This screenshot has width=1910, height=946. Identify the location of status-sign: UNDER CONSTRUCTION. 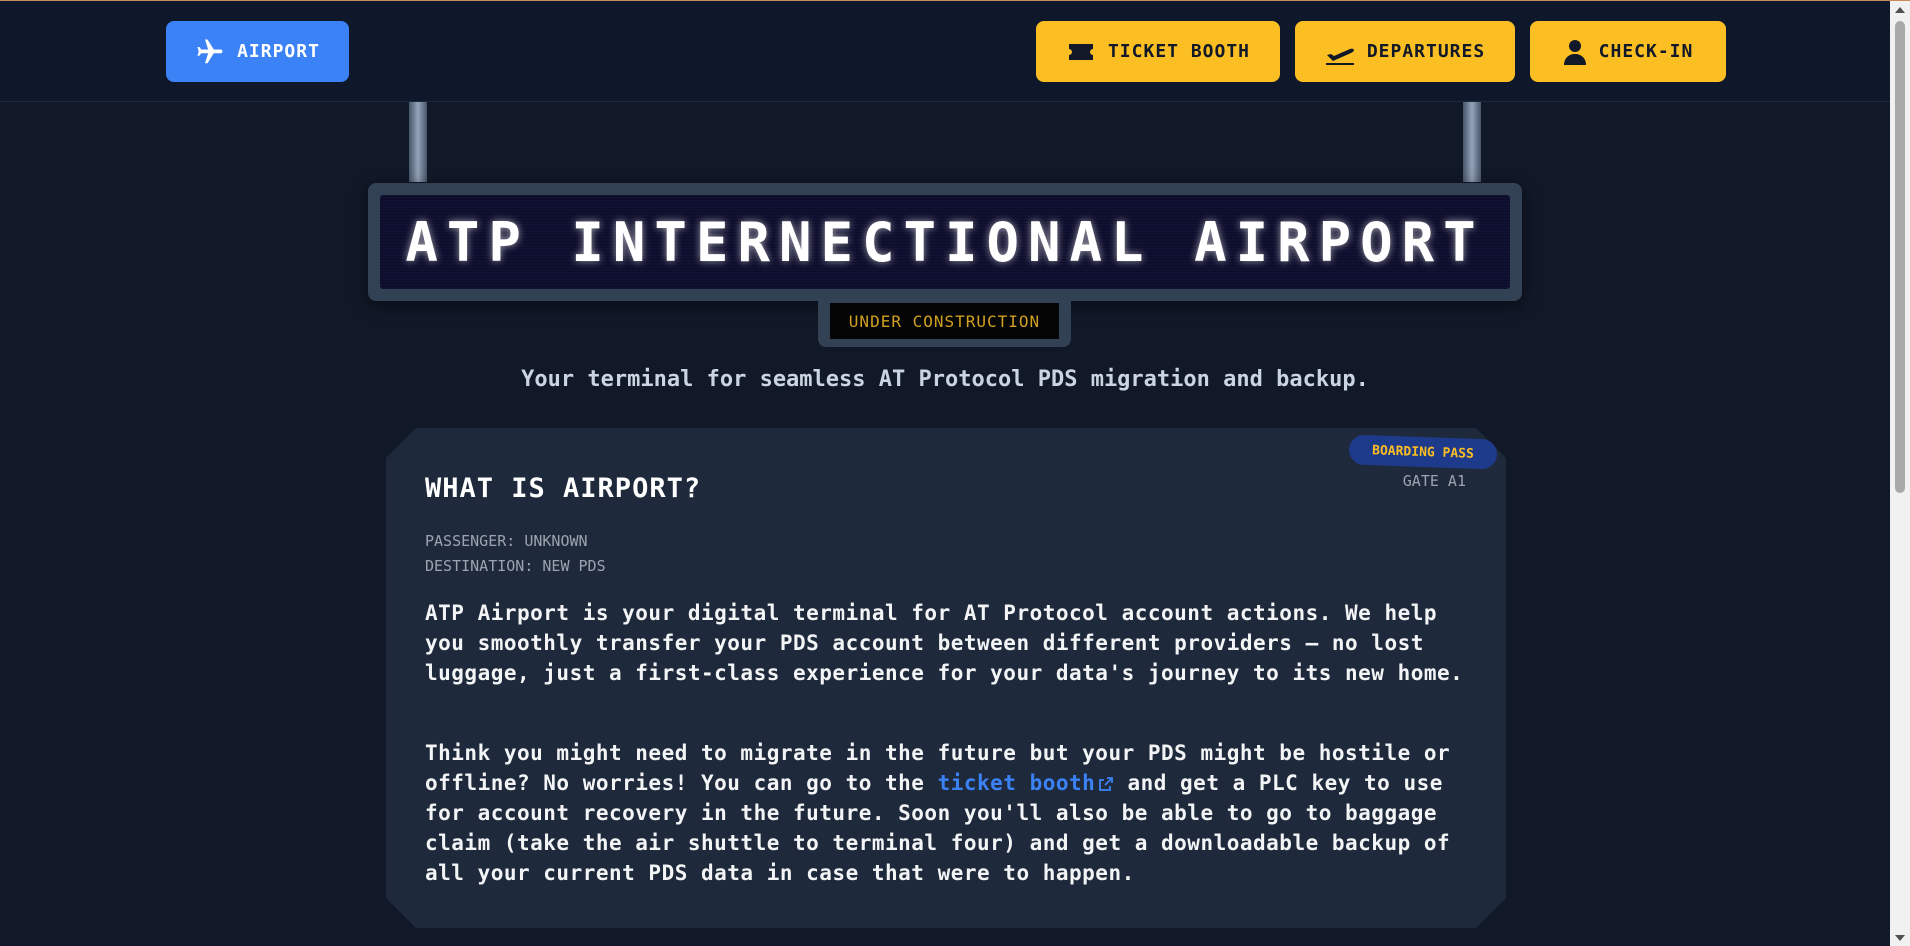
(944, 324).